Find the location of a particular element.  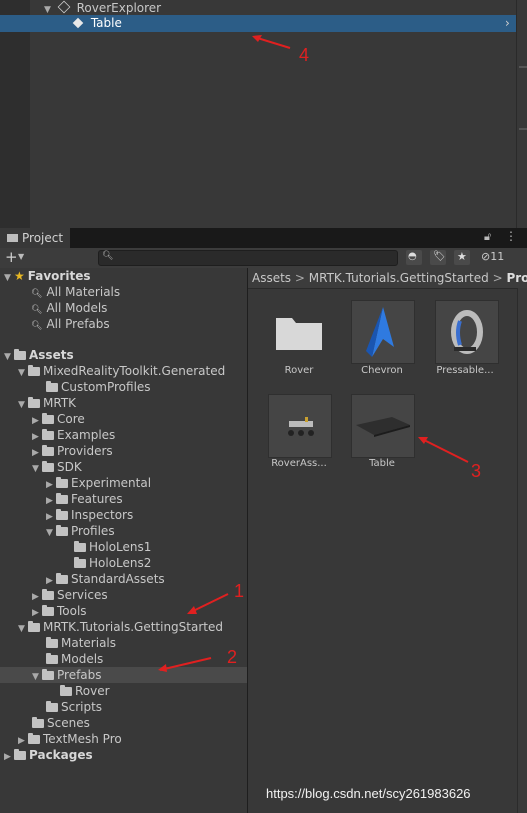

annotation-number-4: 4 is located at coordinates (304, 55).